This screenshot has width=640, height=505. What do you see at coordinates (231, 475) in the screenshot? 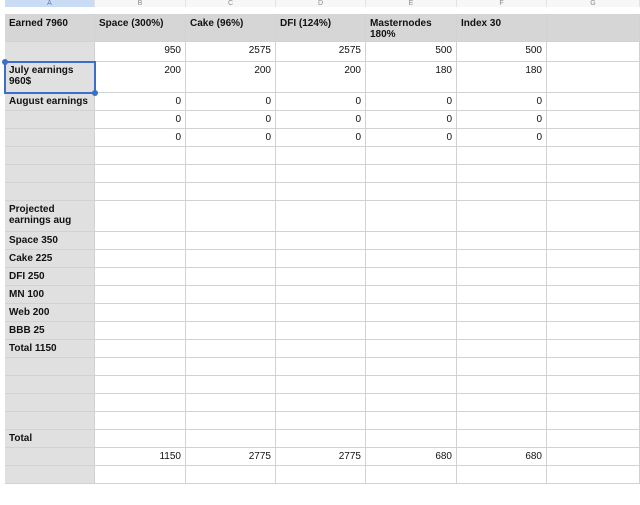
I see `cell-c24` at bounding box center [231, 475].